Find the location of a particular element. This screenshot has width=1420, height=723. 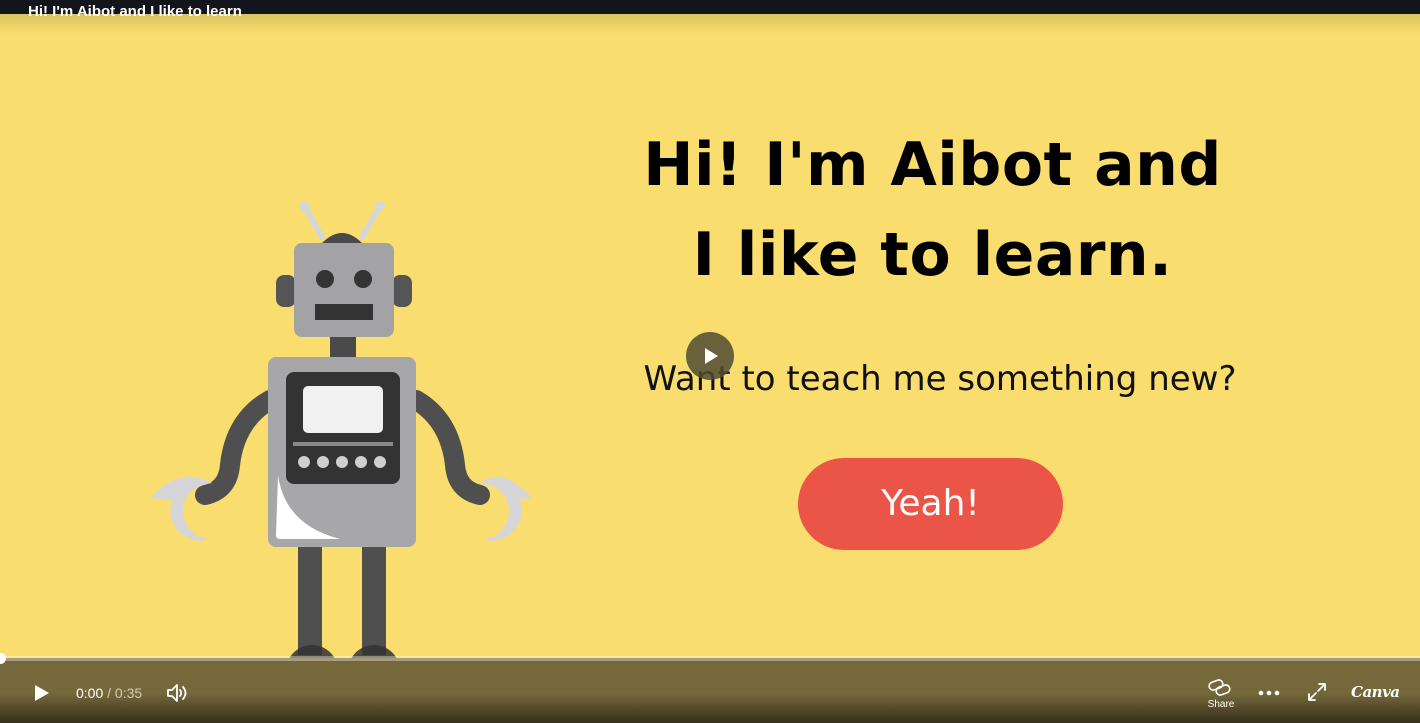

time-display: 0:00 / 0:35 is located at coordinates (109, 693).